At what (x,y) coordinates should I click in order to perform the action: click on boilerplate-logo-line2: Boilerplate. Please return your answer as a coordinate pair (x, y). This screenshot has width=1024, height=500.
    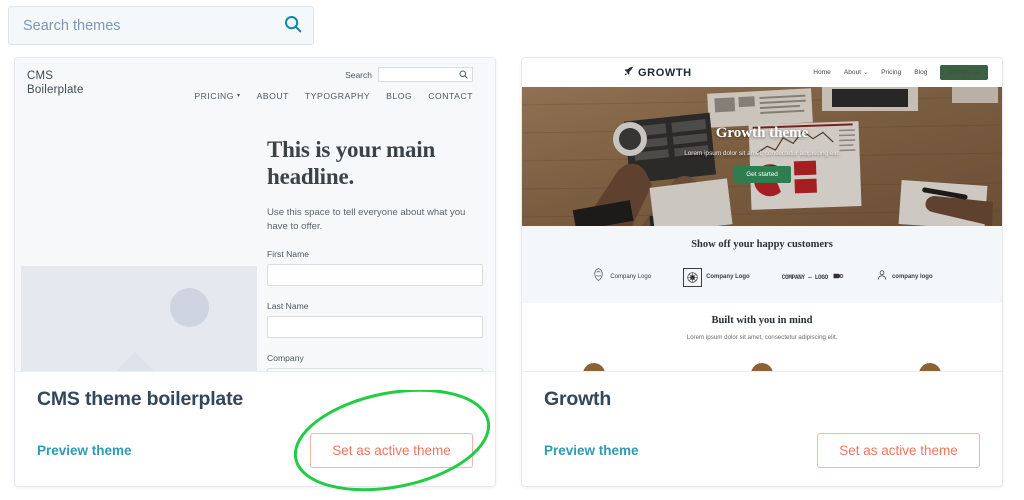
    Looking at the image, I should click on (55, 90).